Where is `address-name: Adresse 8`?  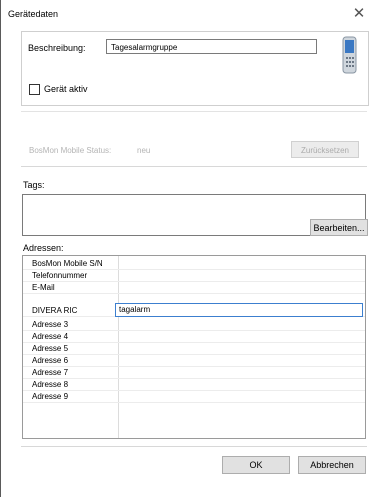 address-name: Adresse 8 is located at coordinates (50, 384).